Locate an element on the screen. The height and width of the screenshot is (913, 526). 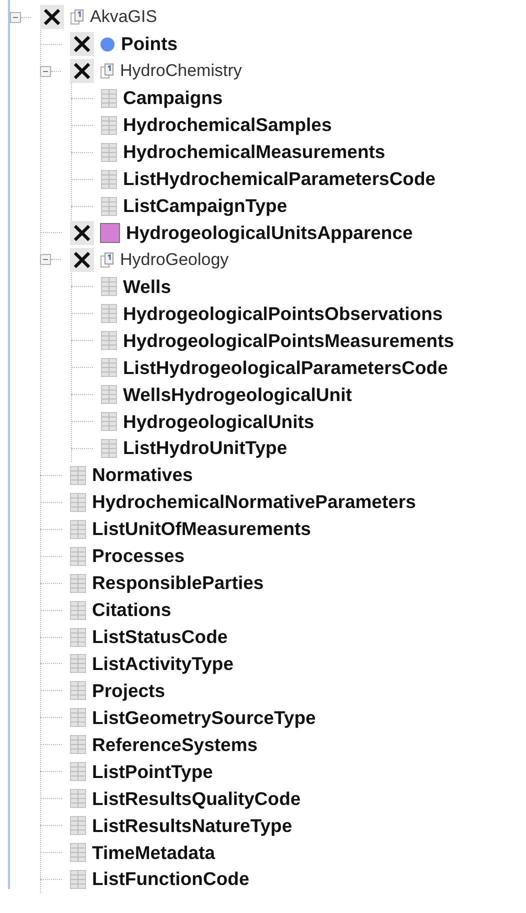
layer-label: ReferenceSystems is located at coordinates (175, 745).